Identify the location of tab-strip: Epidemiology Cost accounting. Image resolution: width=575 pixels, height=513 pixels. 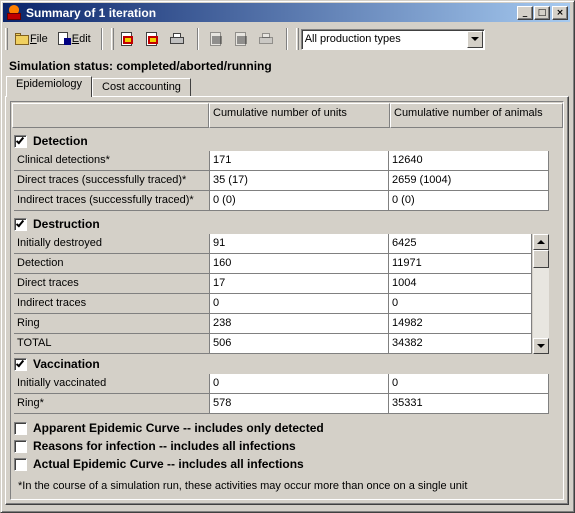
(98, 86).